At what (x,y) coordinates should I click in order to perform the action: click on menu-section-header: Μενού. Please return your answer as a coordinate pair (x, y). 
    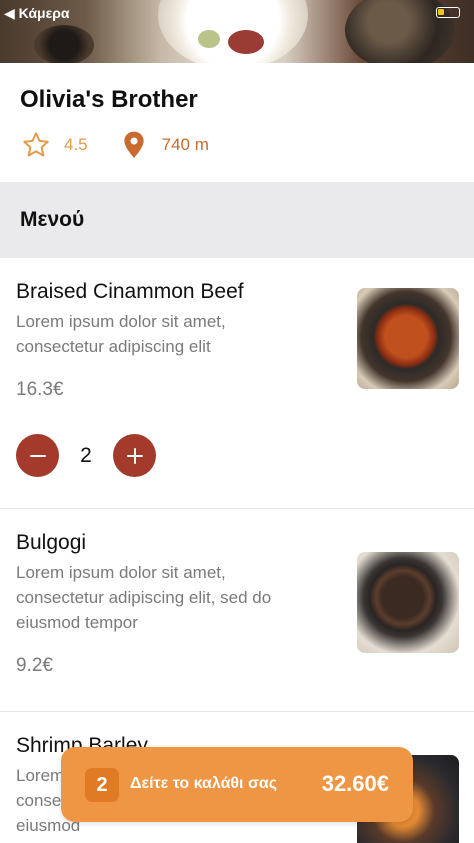
    Looking at the image, I should click on (237, 220).